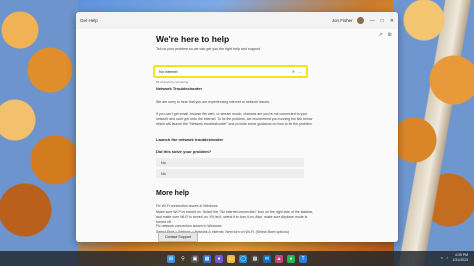  Describe the element at coordinates (442, 257) in the screenshot. I see `wifi-icon: ≈` at that location.